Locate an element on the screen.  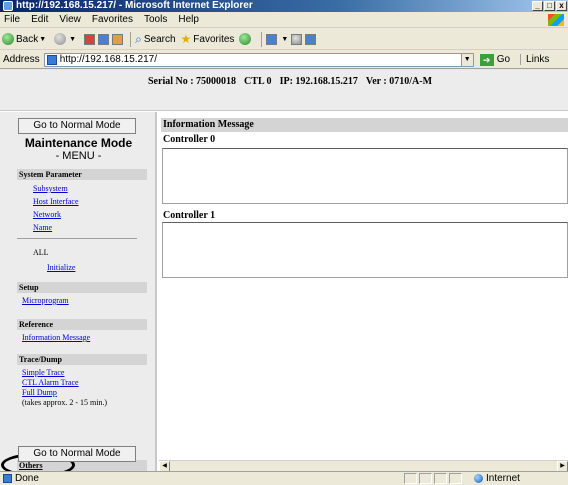
back-label: Back is located at coordinates (27, 39).